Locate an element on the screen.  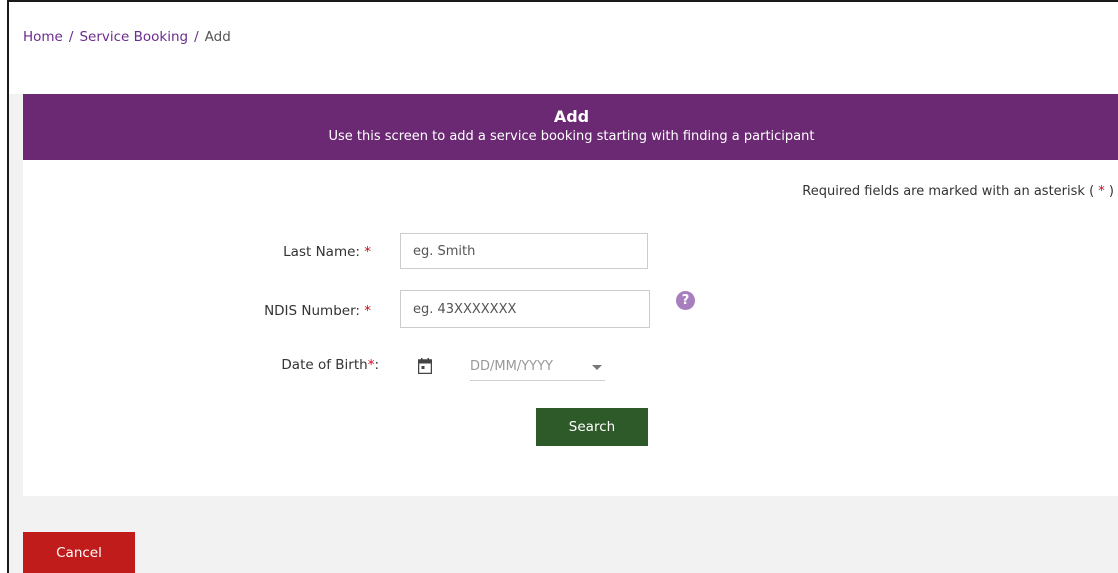
required-asterisk: * is located at coordinates (1101, 191).